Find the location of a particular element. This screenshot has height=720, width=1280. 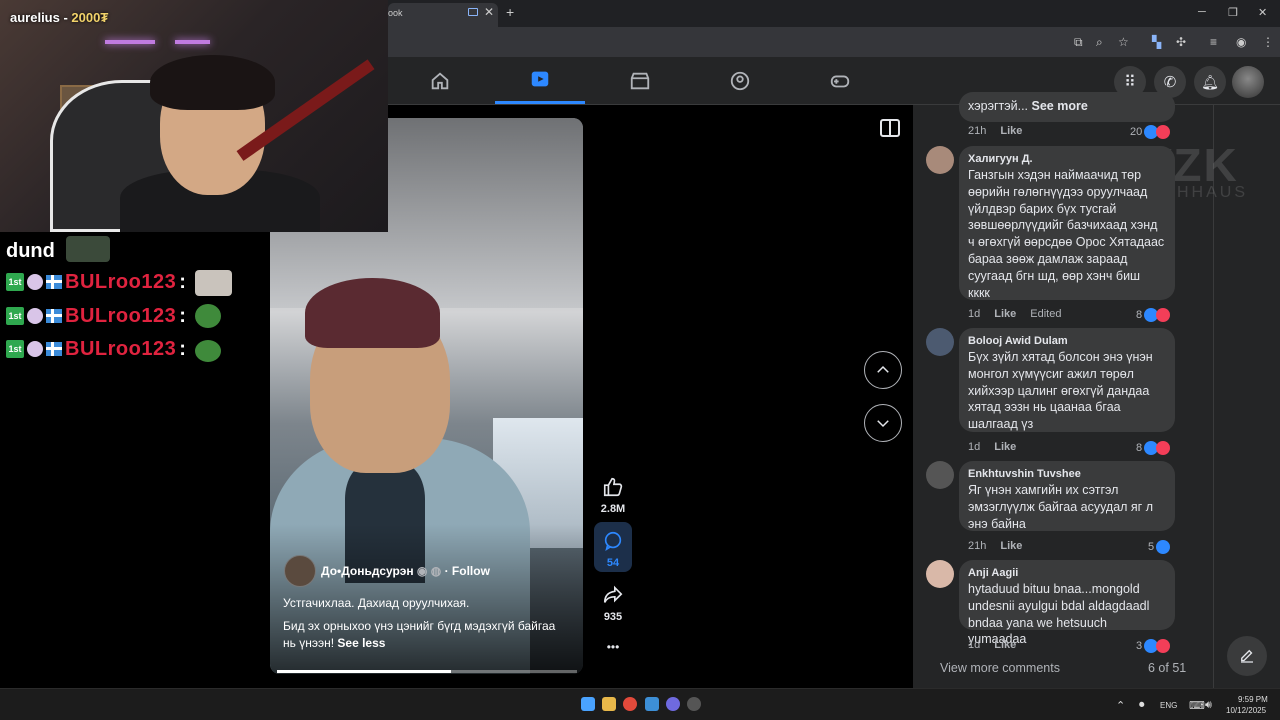

nav-groups is located at coordinates (740, 80).